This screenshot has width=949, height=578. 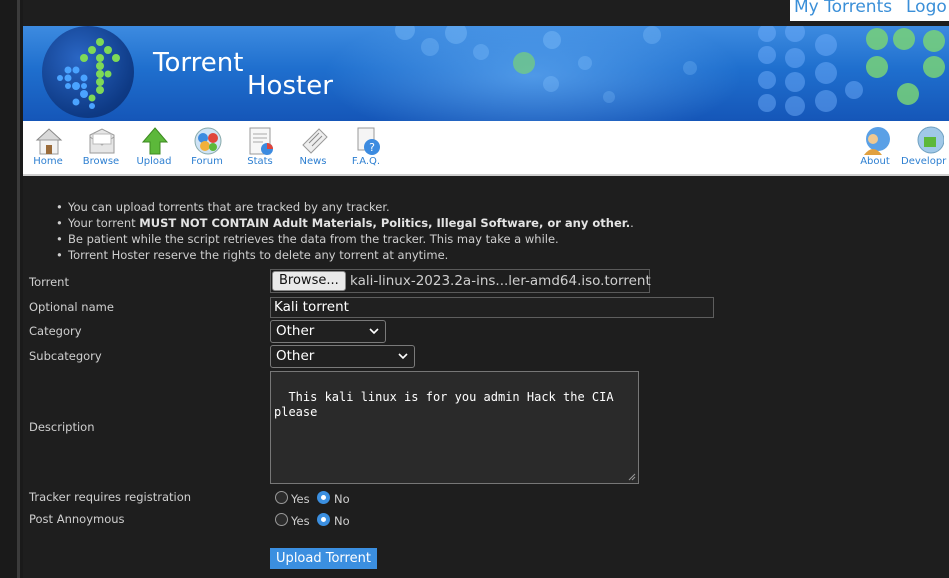 I want to click on resize-handle-icon, so click(x=632, y=477).